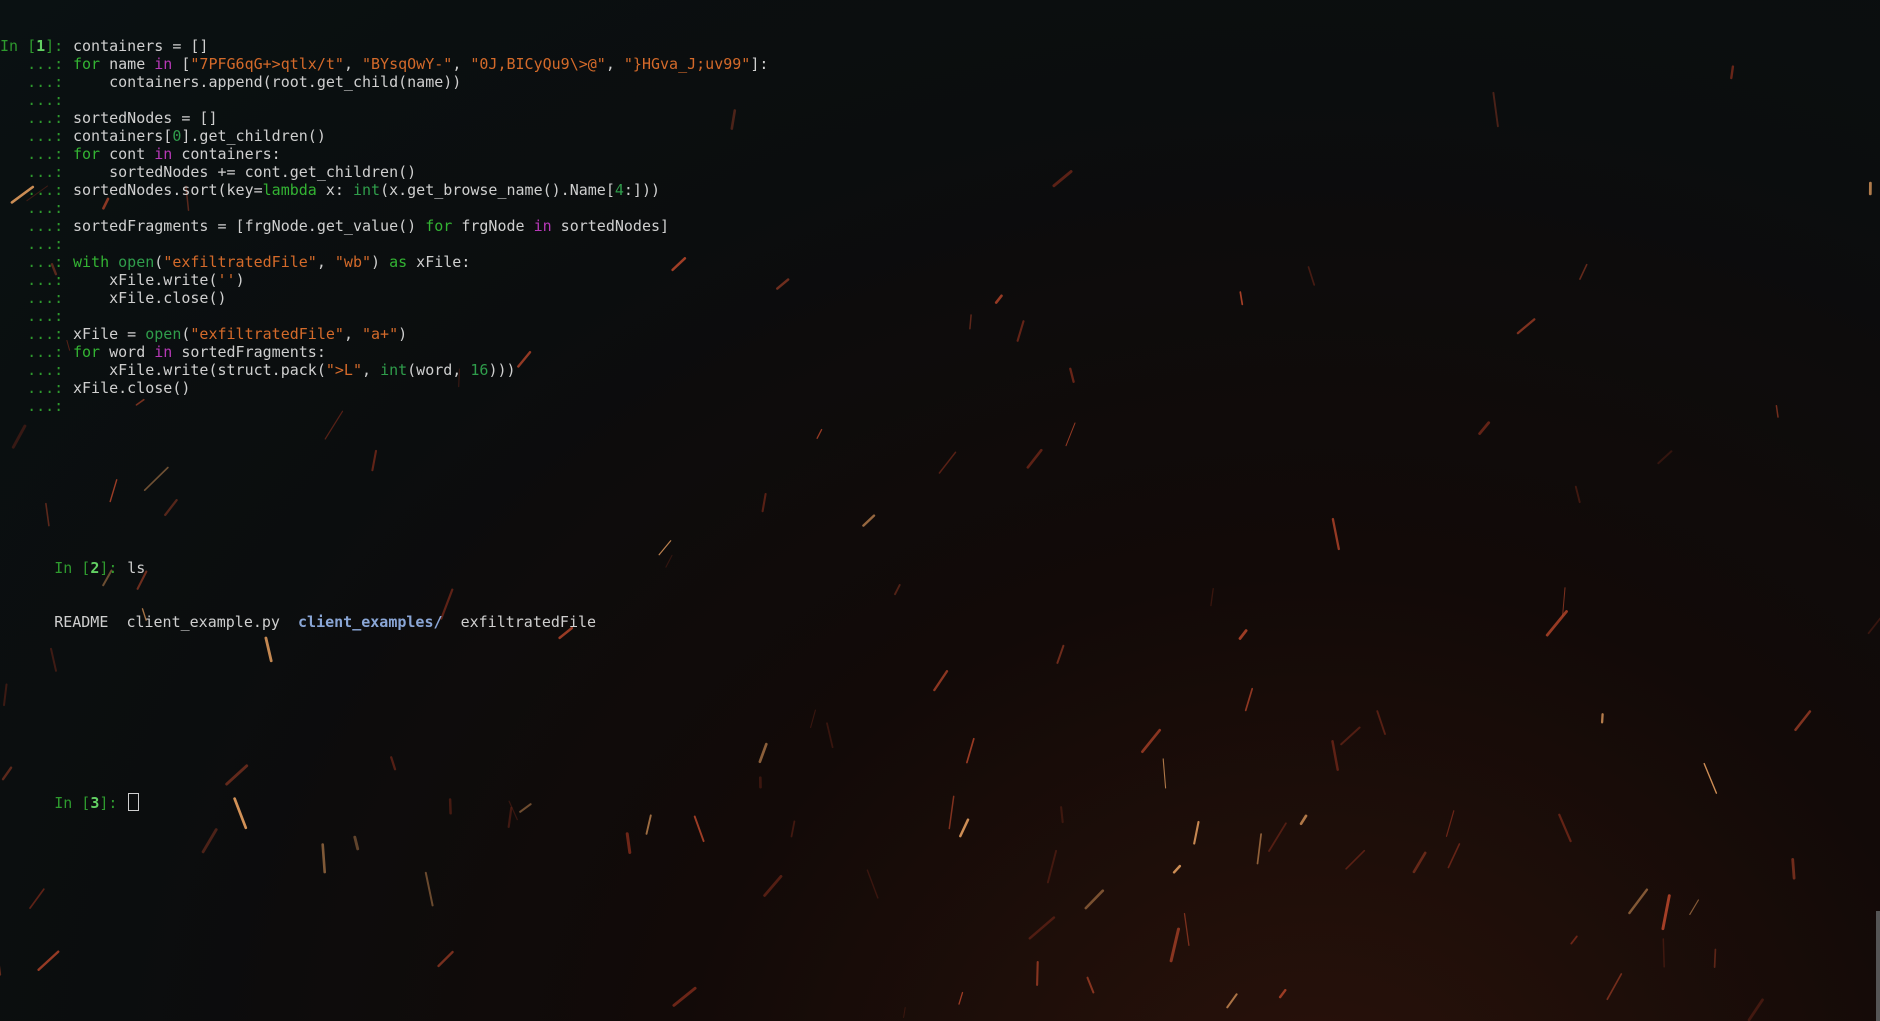 This screenshot has height=1021, width=1880. Describe the element at coordinates (267, 82) in the screenshot. I see `code-token: containers.append(root.get_child(name))` at that location.